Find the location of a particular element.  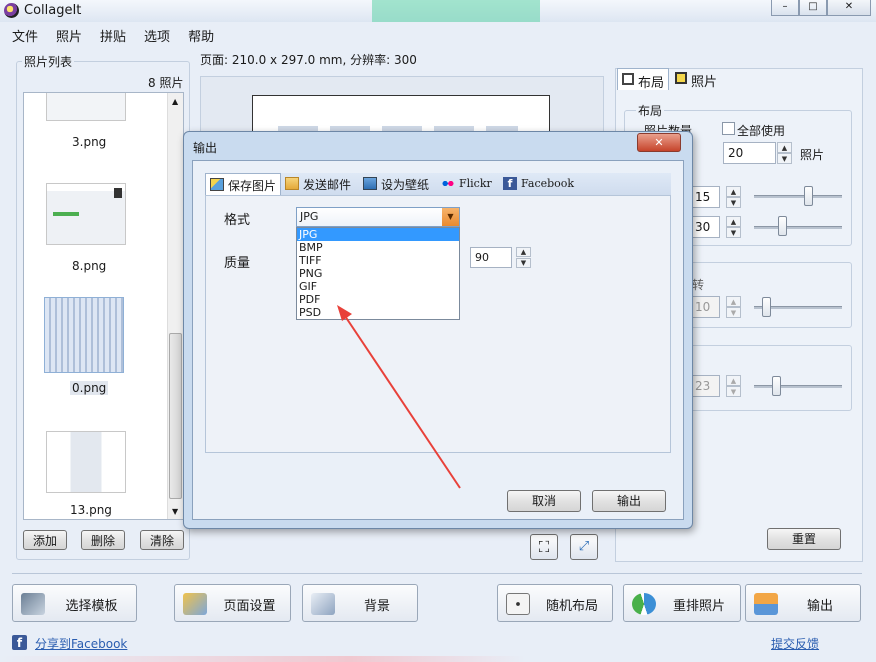

annotation-arrow is located at coordinates (399, 397).